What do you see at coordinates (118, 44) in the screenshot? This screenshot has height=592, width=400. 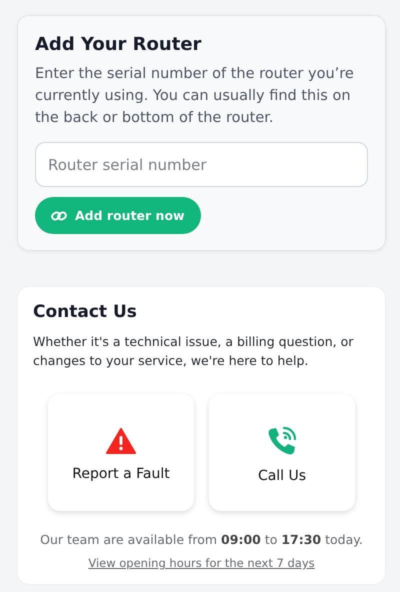 I see `card-title: Add Your Router` at bounding box center [118, 44].